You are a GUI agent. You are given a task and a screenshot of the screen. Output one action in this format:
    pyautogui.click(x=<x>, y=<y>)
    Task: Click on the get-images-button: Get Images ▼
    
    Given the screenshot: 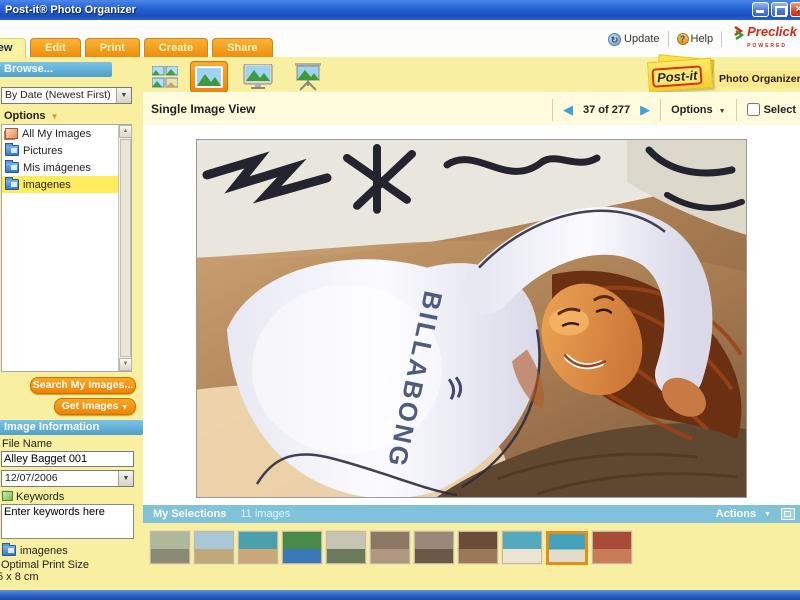 What is the action you would take?
    pyautogui.click(x=95, y=406)
    